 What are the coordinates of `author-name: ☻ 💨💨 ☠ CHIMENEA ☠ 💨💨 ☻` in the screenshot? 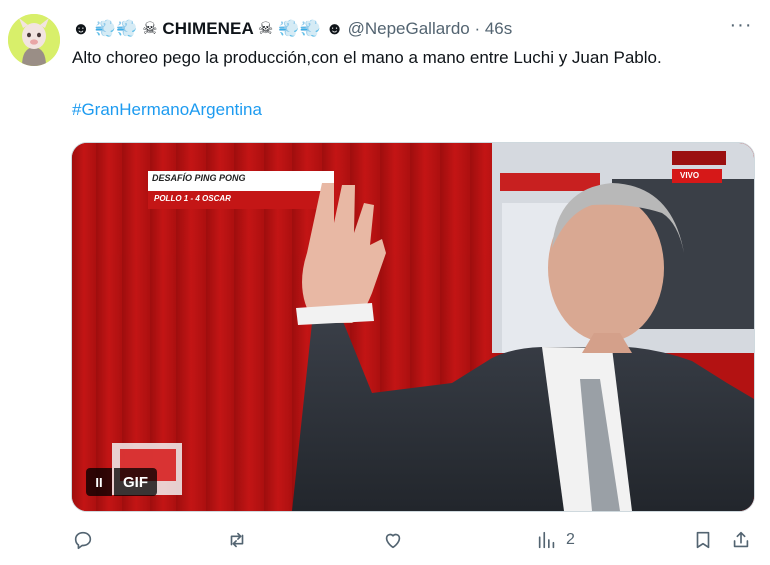 It's located at (208, 29).